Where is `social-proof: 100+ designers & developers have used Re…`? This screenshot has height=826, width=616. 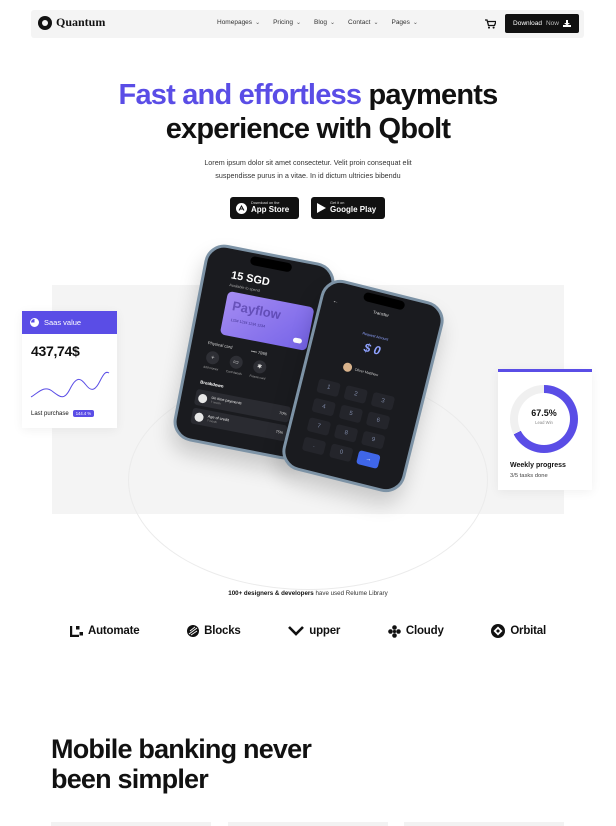
social-proof: 100+ designers & developers have used Re… is located at coordinates (308, 593).